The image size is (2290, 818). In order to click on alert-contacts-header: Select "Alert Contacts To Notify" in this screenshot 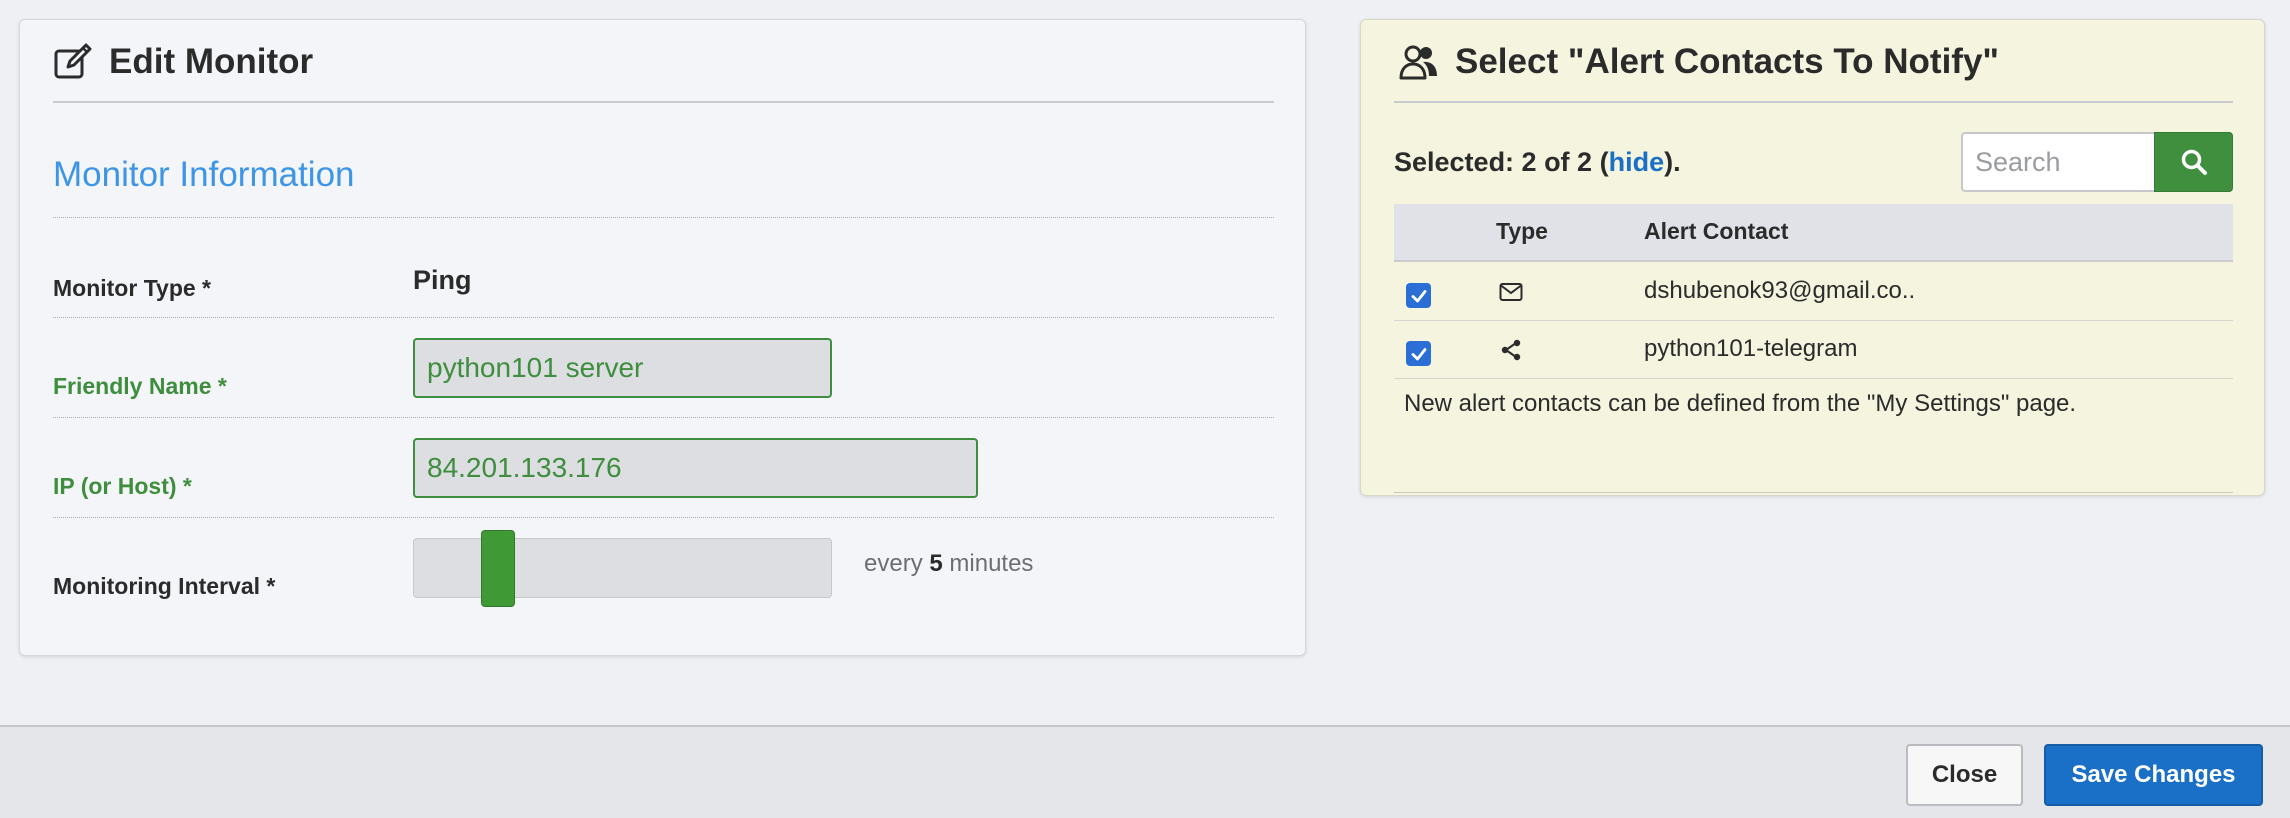, I will do `click(1699, 62)`.